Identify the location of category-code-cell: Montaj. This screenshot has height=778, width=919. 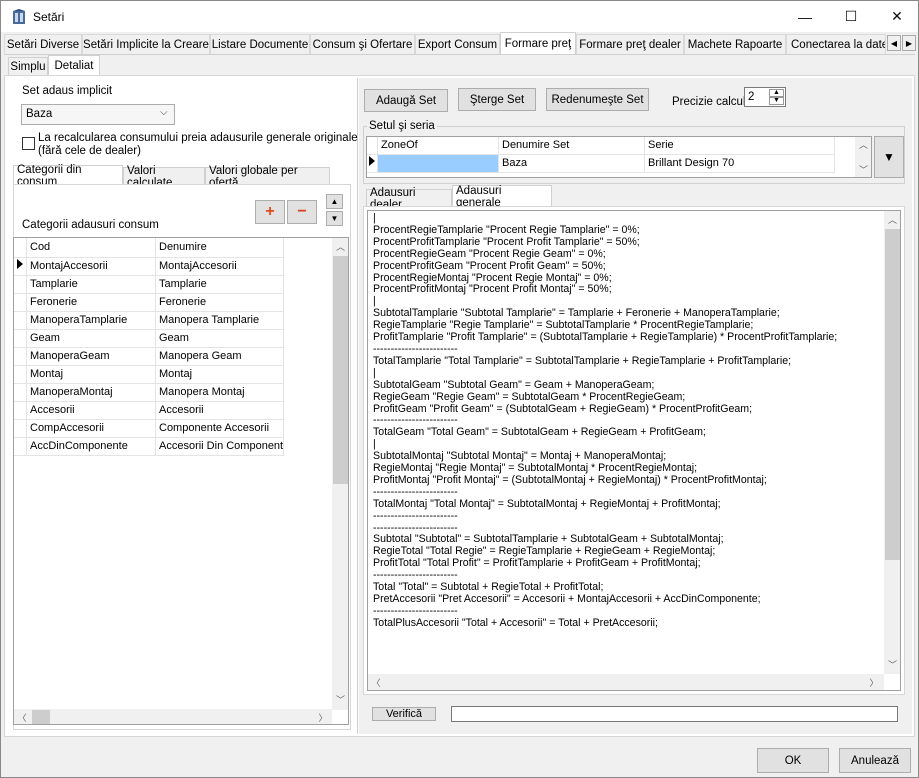
(91, 375).